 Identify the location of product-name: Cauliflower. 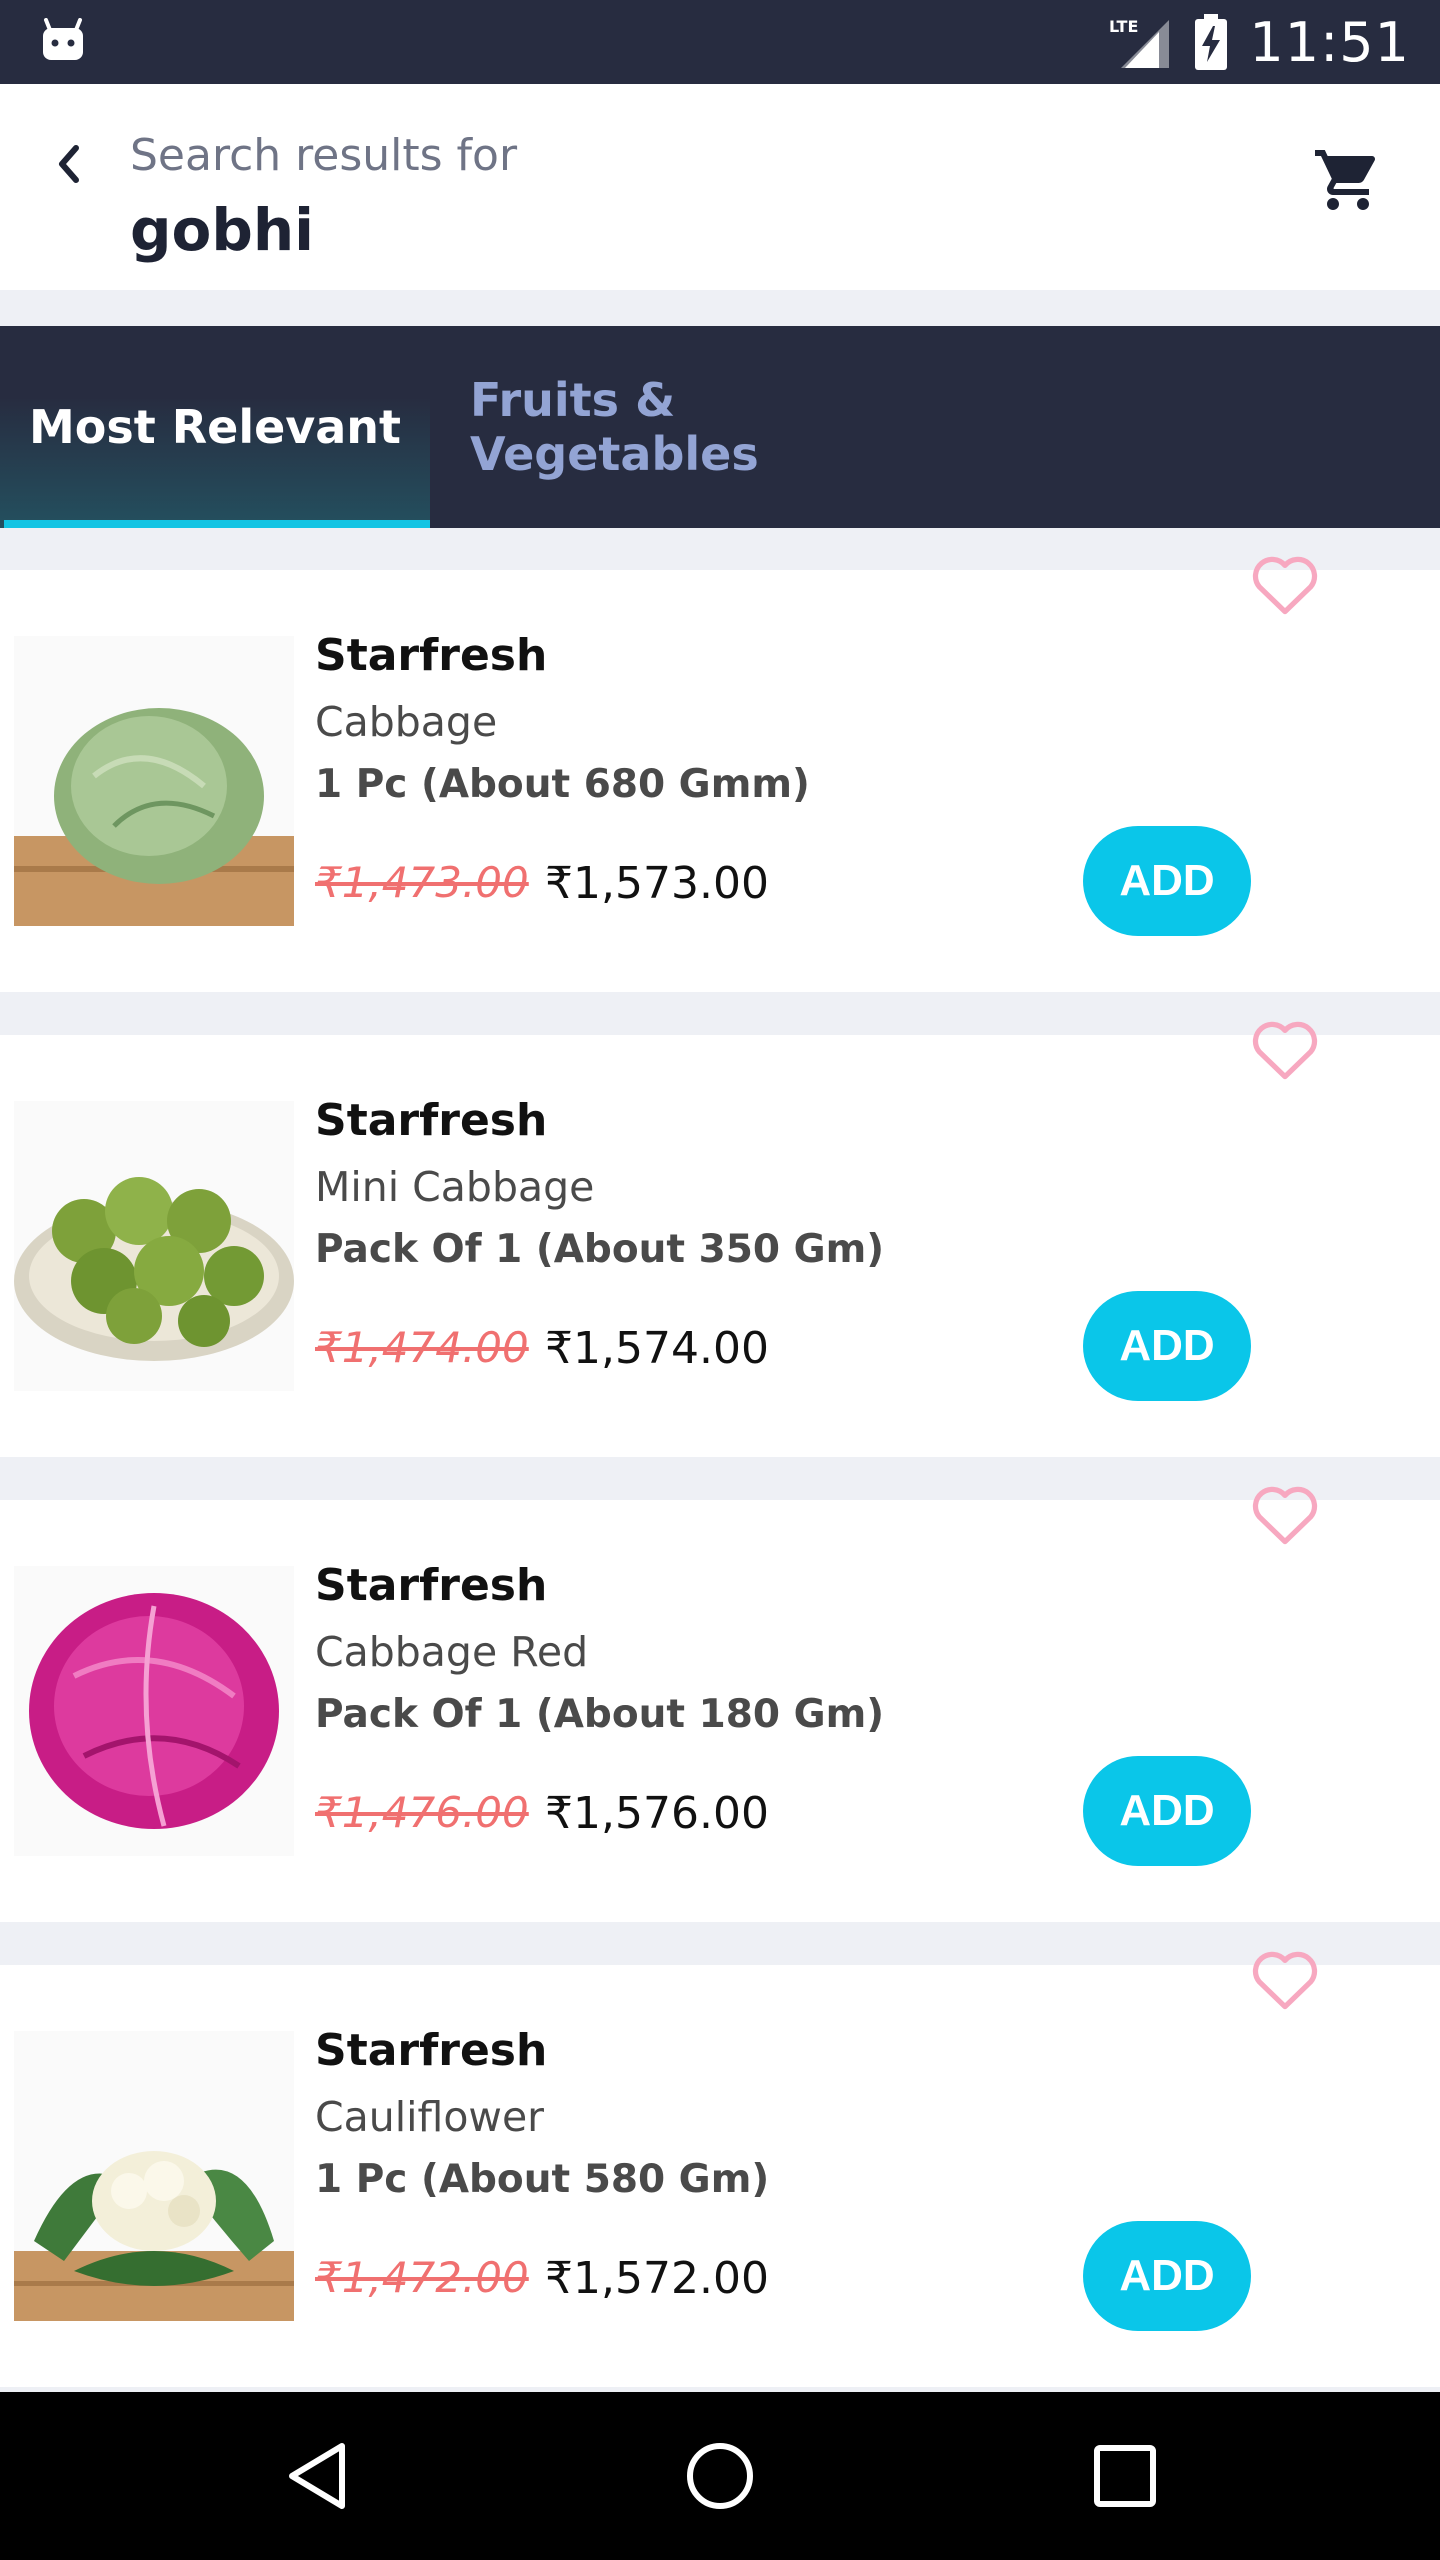
(430, 2117).